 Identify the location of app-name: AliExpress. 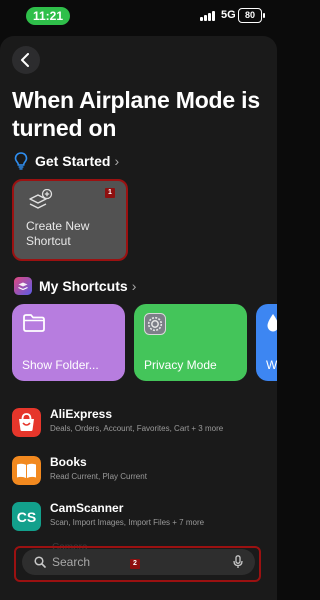
(81, 414).